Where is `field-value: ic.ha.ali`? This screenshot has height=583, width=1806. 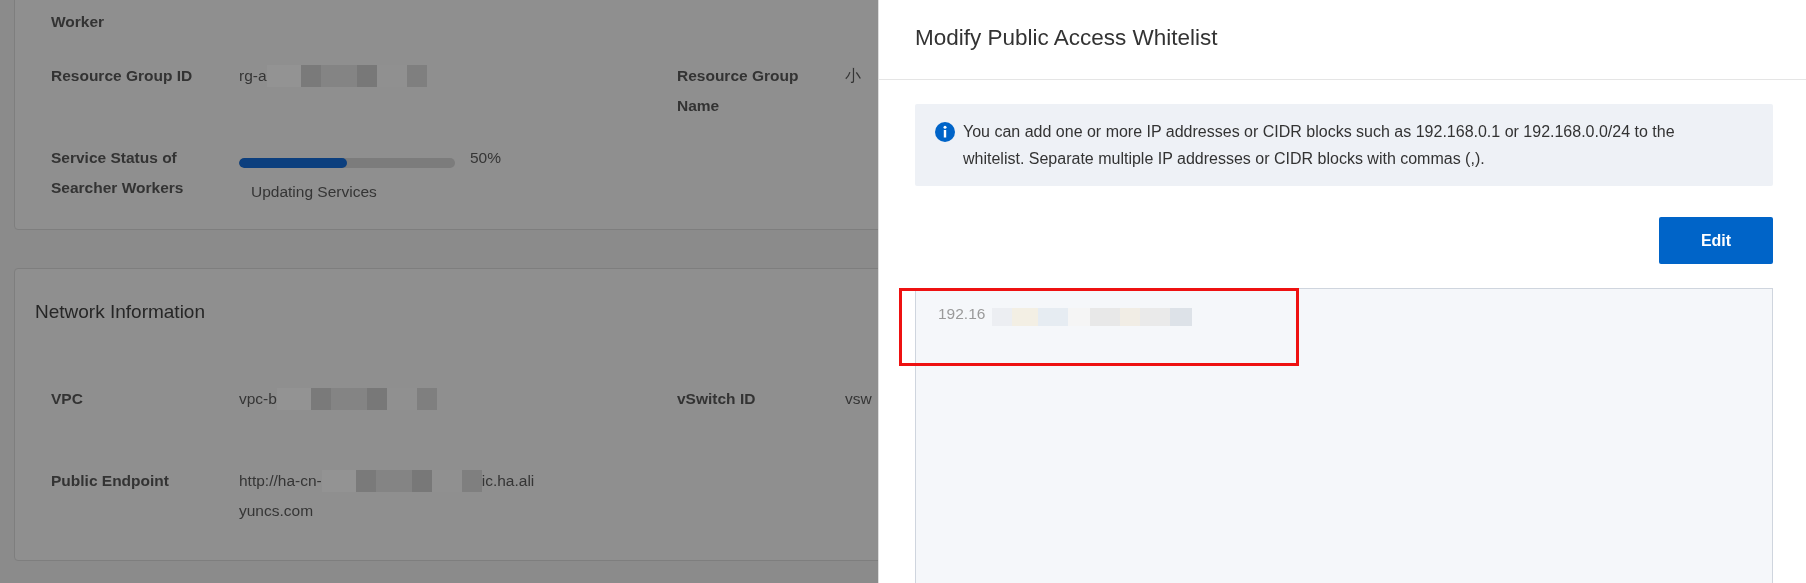 field-value: ic.ha.ali is located at coordinates (508, 481).